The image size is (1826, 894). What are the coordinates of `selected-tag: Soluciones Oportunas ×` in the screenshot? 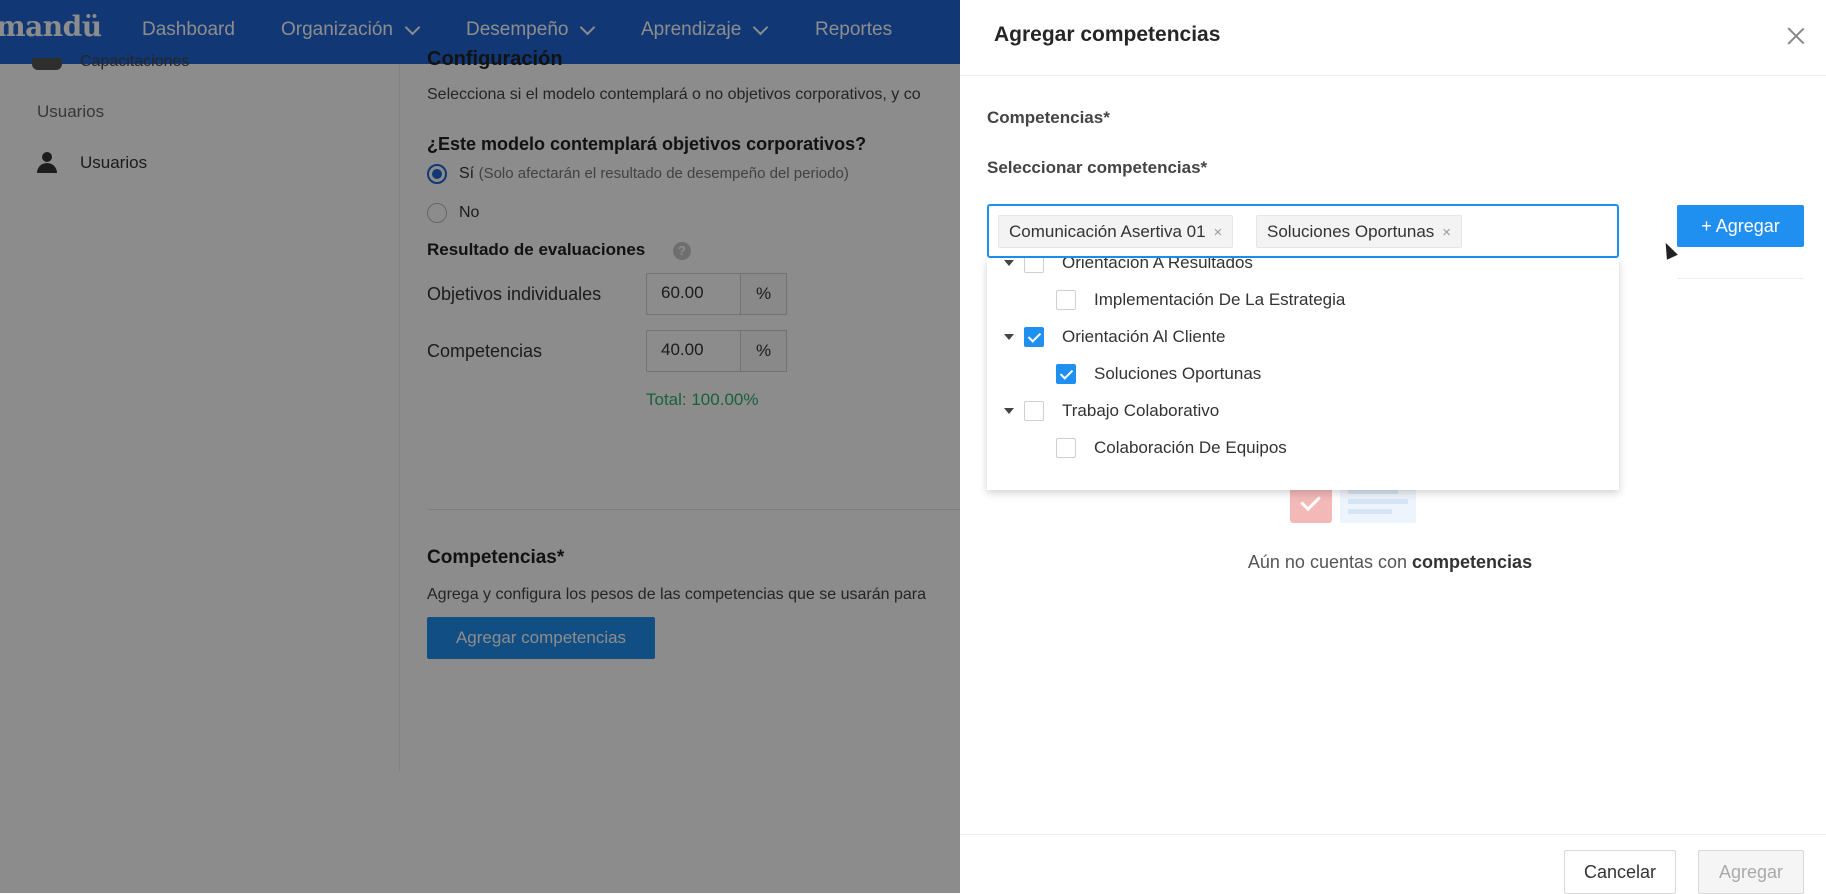 It's located at (1359, 231).